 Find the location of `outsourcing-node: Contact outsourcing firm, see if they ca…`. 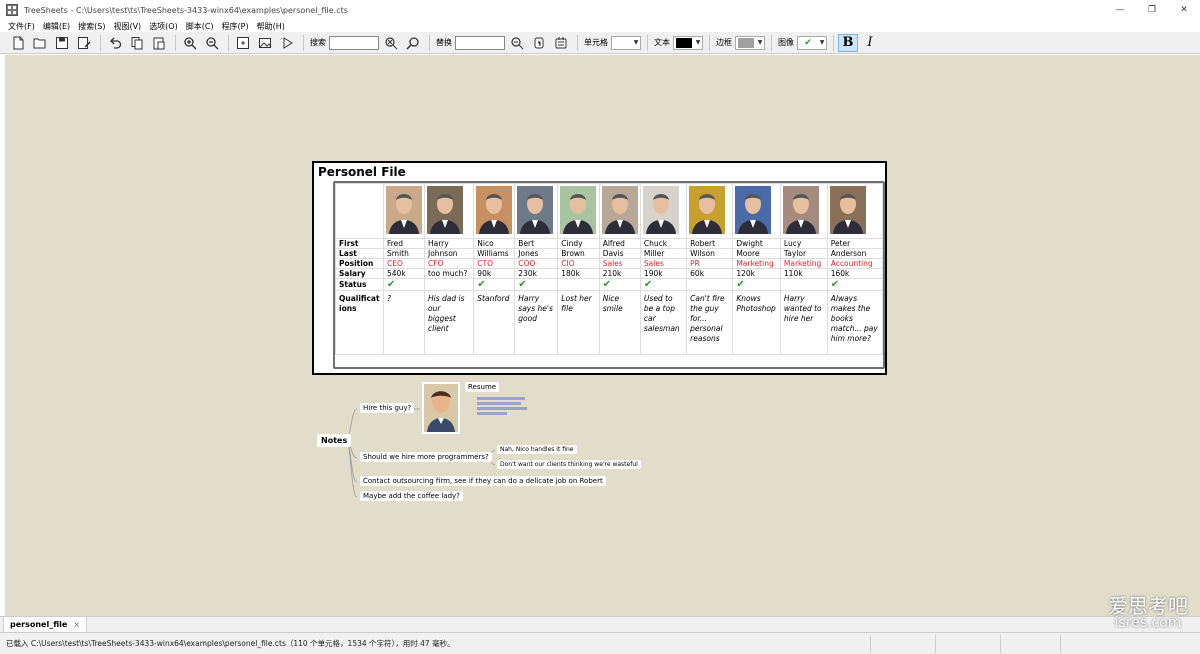

outsourcing-node: Contact outsourcing firm, see if they ca… is located at coordinates (483, 481).